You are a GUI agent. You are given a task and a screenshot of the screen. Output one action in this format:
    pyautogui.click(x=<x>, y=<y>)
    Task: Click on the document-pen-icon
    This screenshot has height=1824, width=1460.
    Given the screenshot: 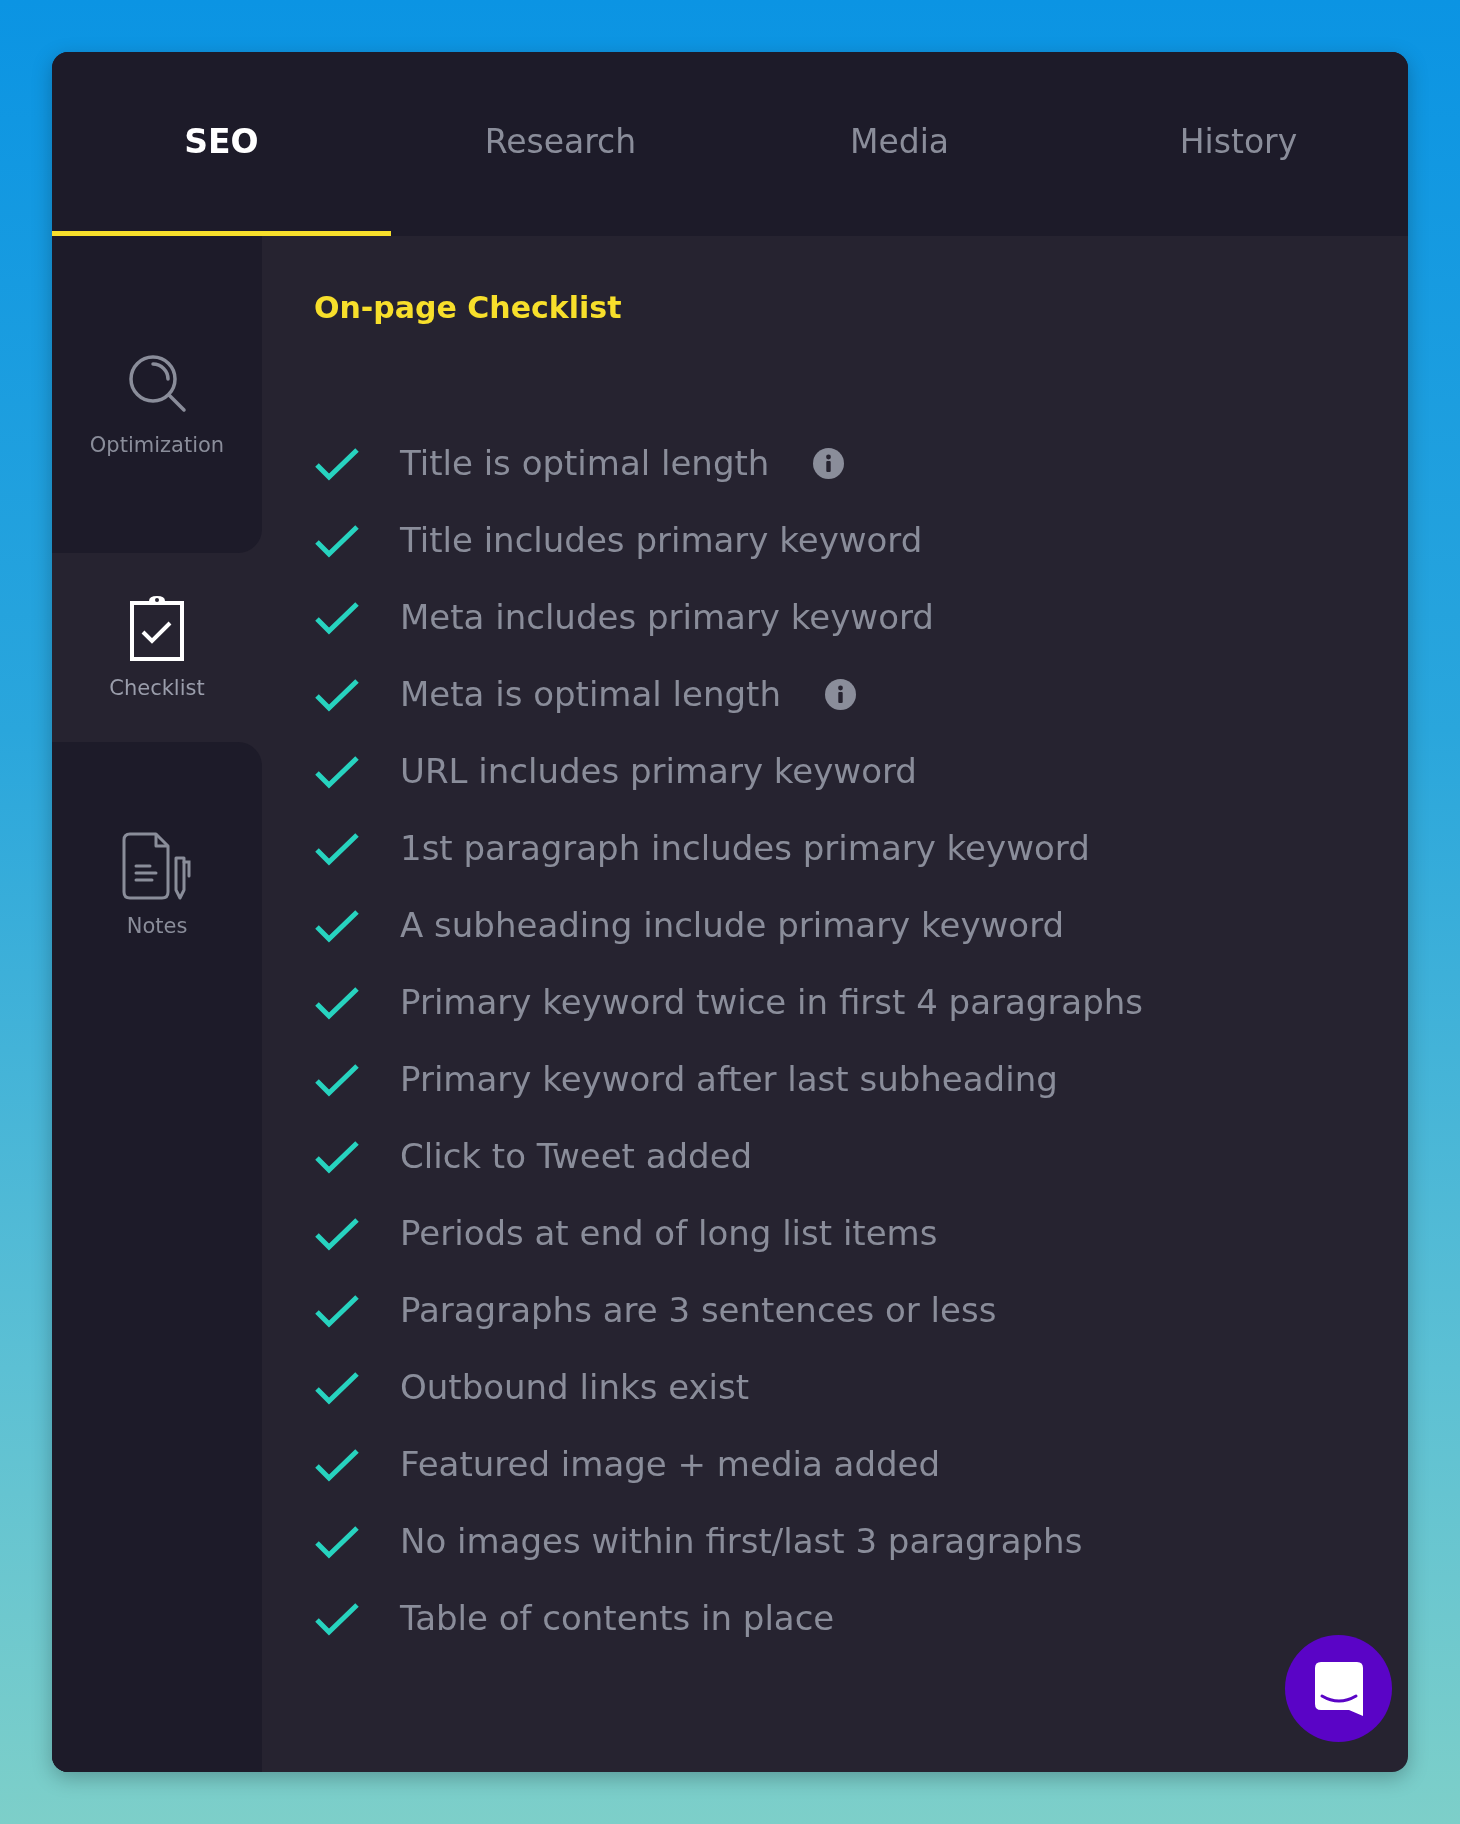 What is the action you would take?
    pyautogui.click(x=157, y=866)
    